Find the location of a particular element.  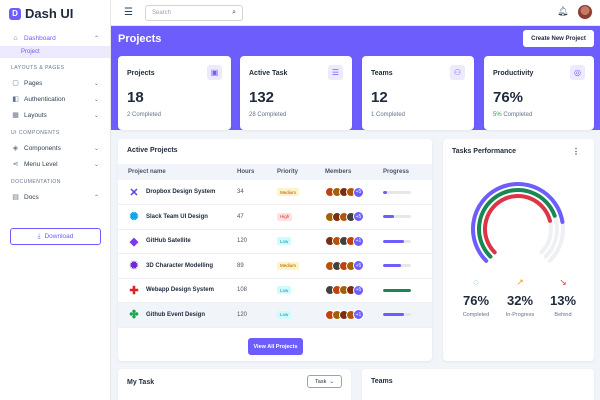

stat-subtext: 28 Completed is located at coordinates (268, 115).